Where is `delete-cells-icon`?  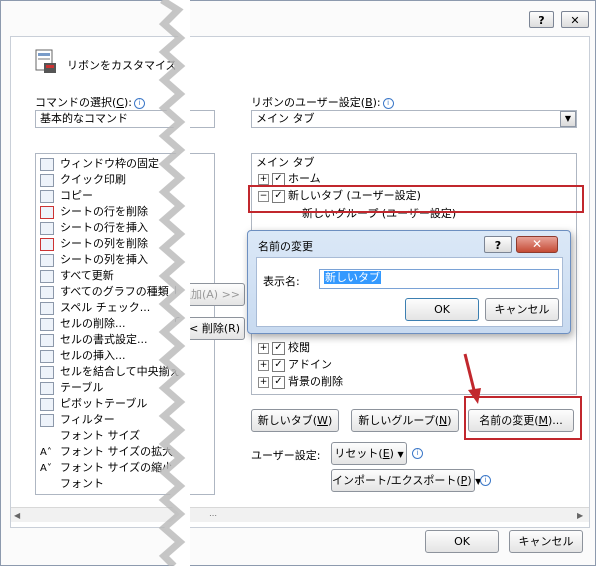
delete-cells-icon is located at coordinates (47, 324).